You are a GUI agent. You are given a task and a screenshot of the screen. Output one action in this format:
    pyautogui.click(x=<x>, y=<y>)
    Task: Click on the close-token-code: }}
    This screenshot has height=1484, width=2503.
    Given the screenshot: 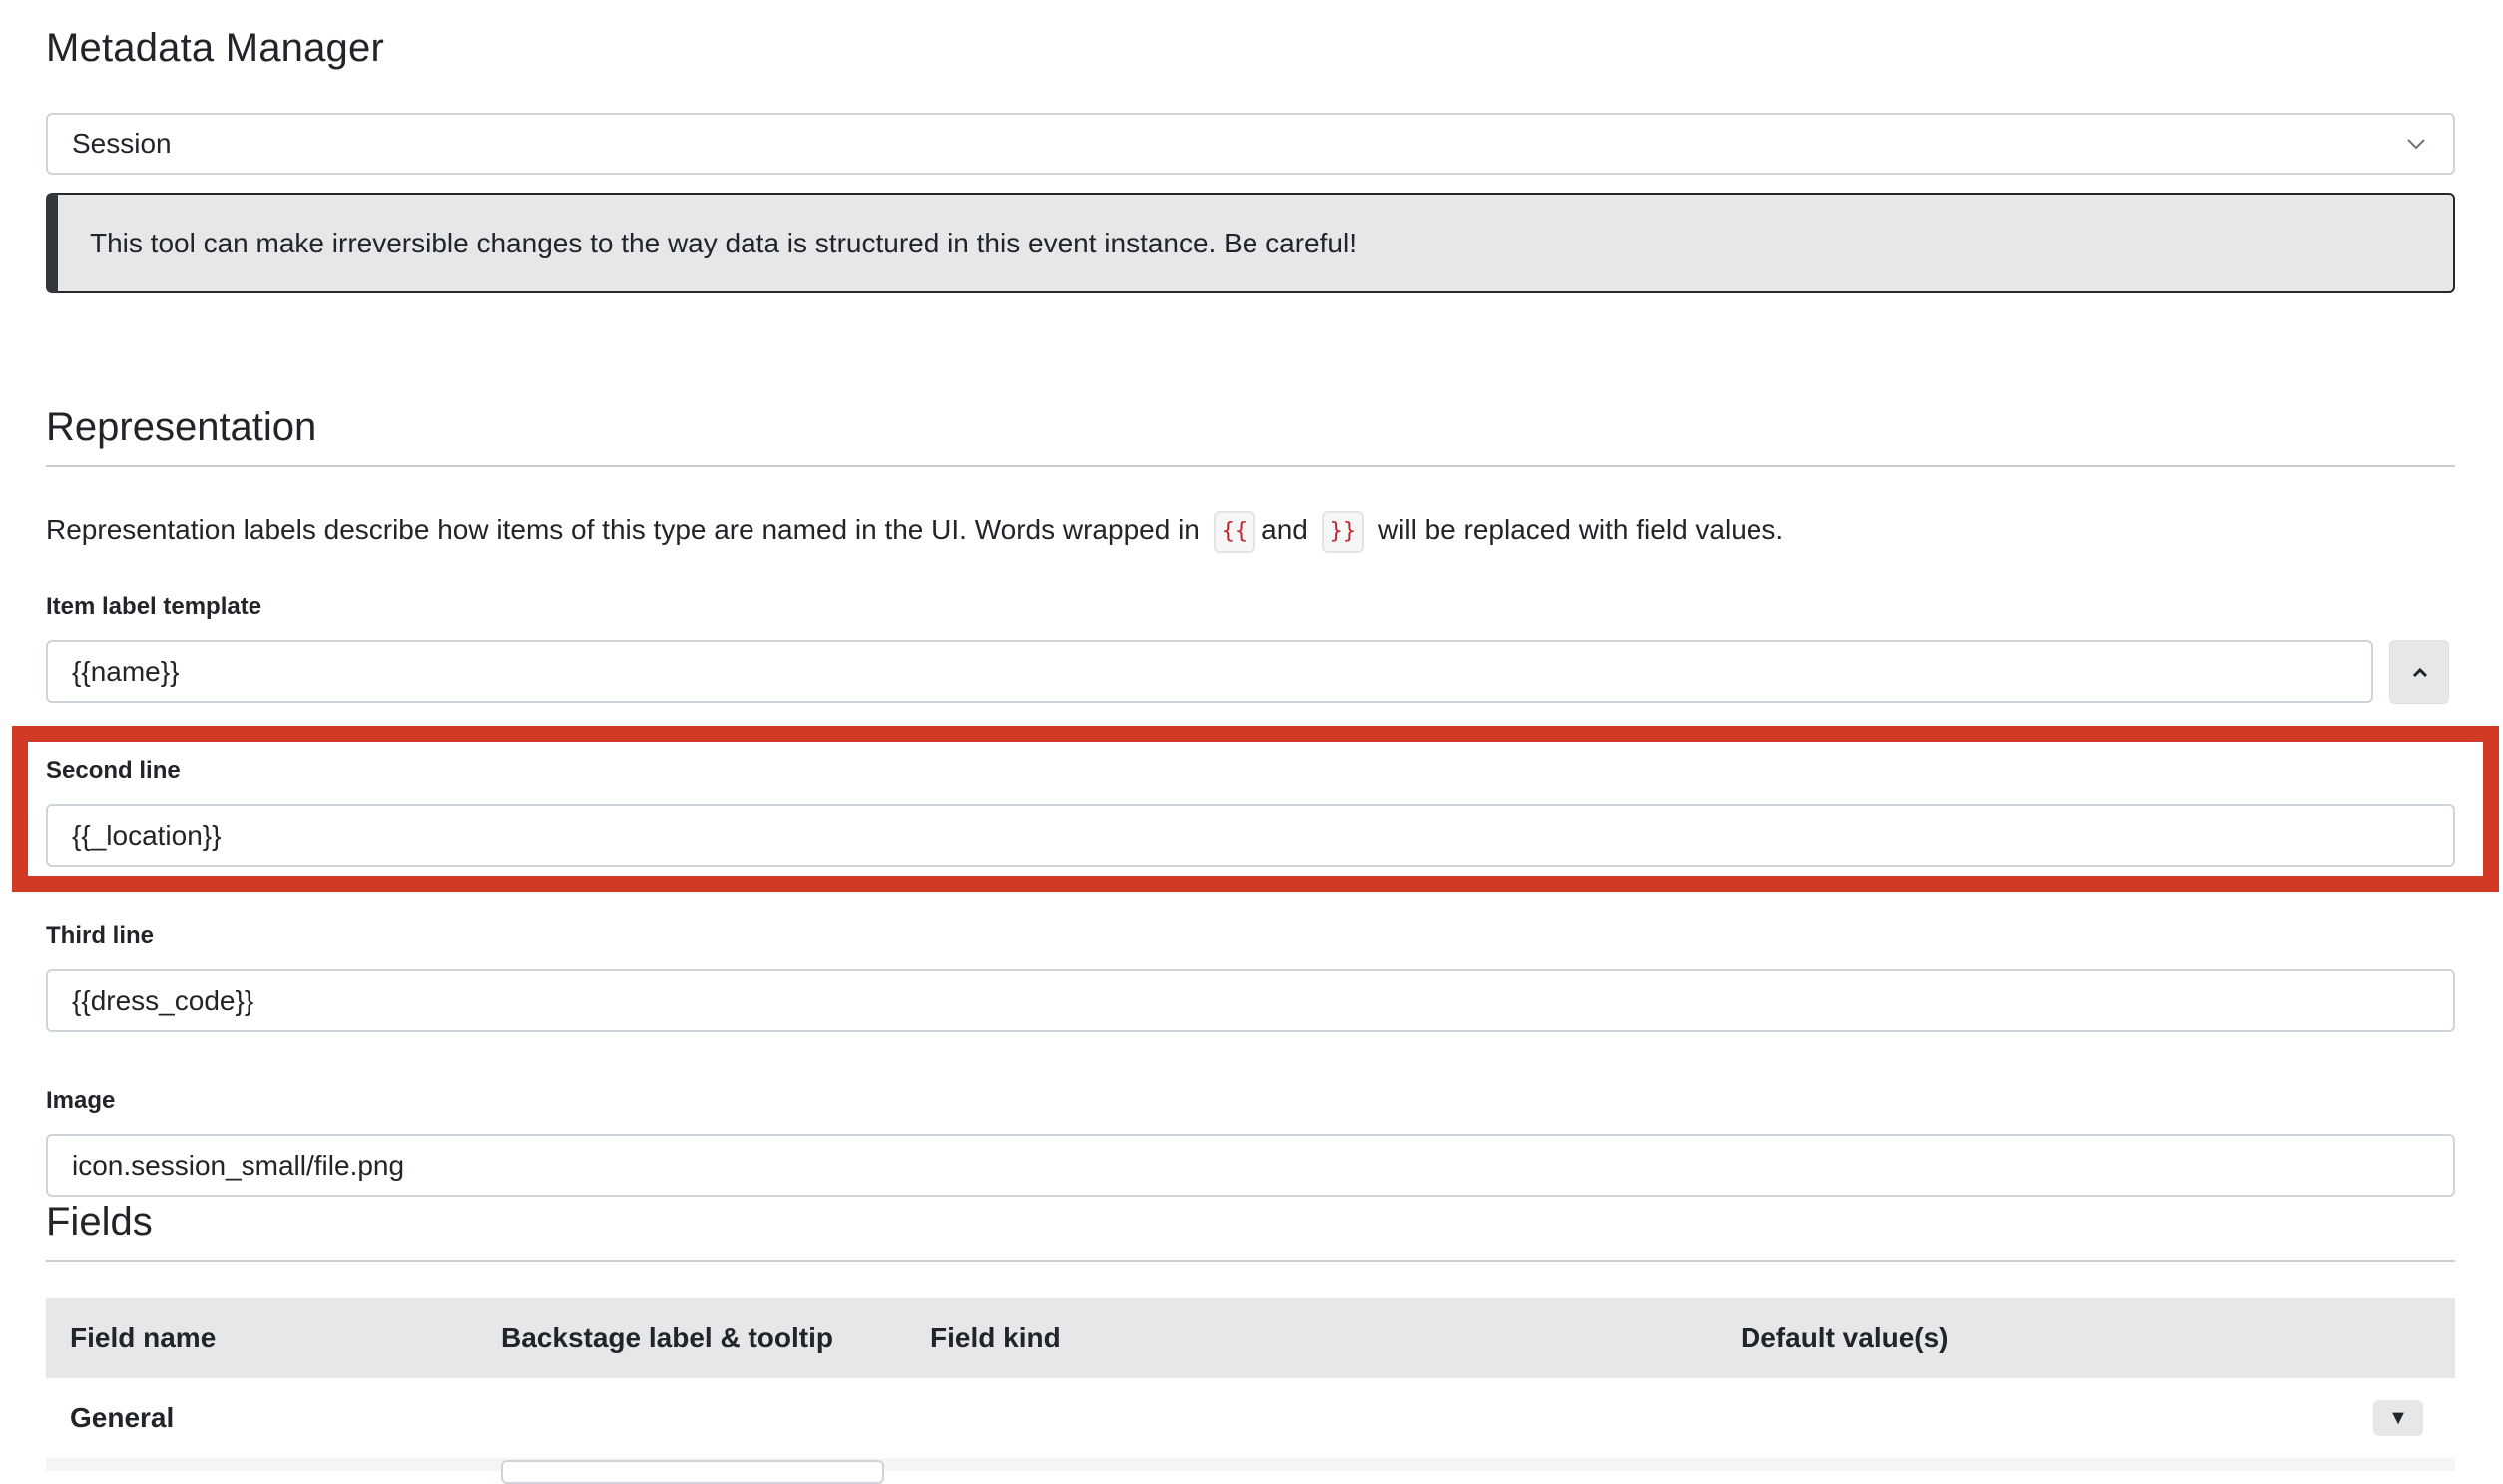 What is the action you would take?
    pyautogui.click(x=1343, y=531)
    